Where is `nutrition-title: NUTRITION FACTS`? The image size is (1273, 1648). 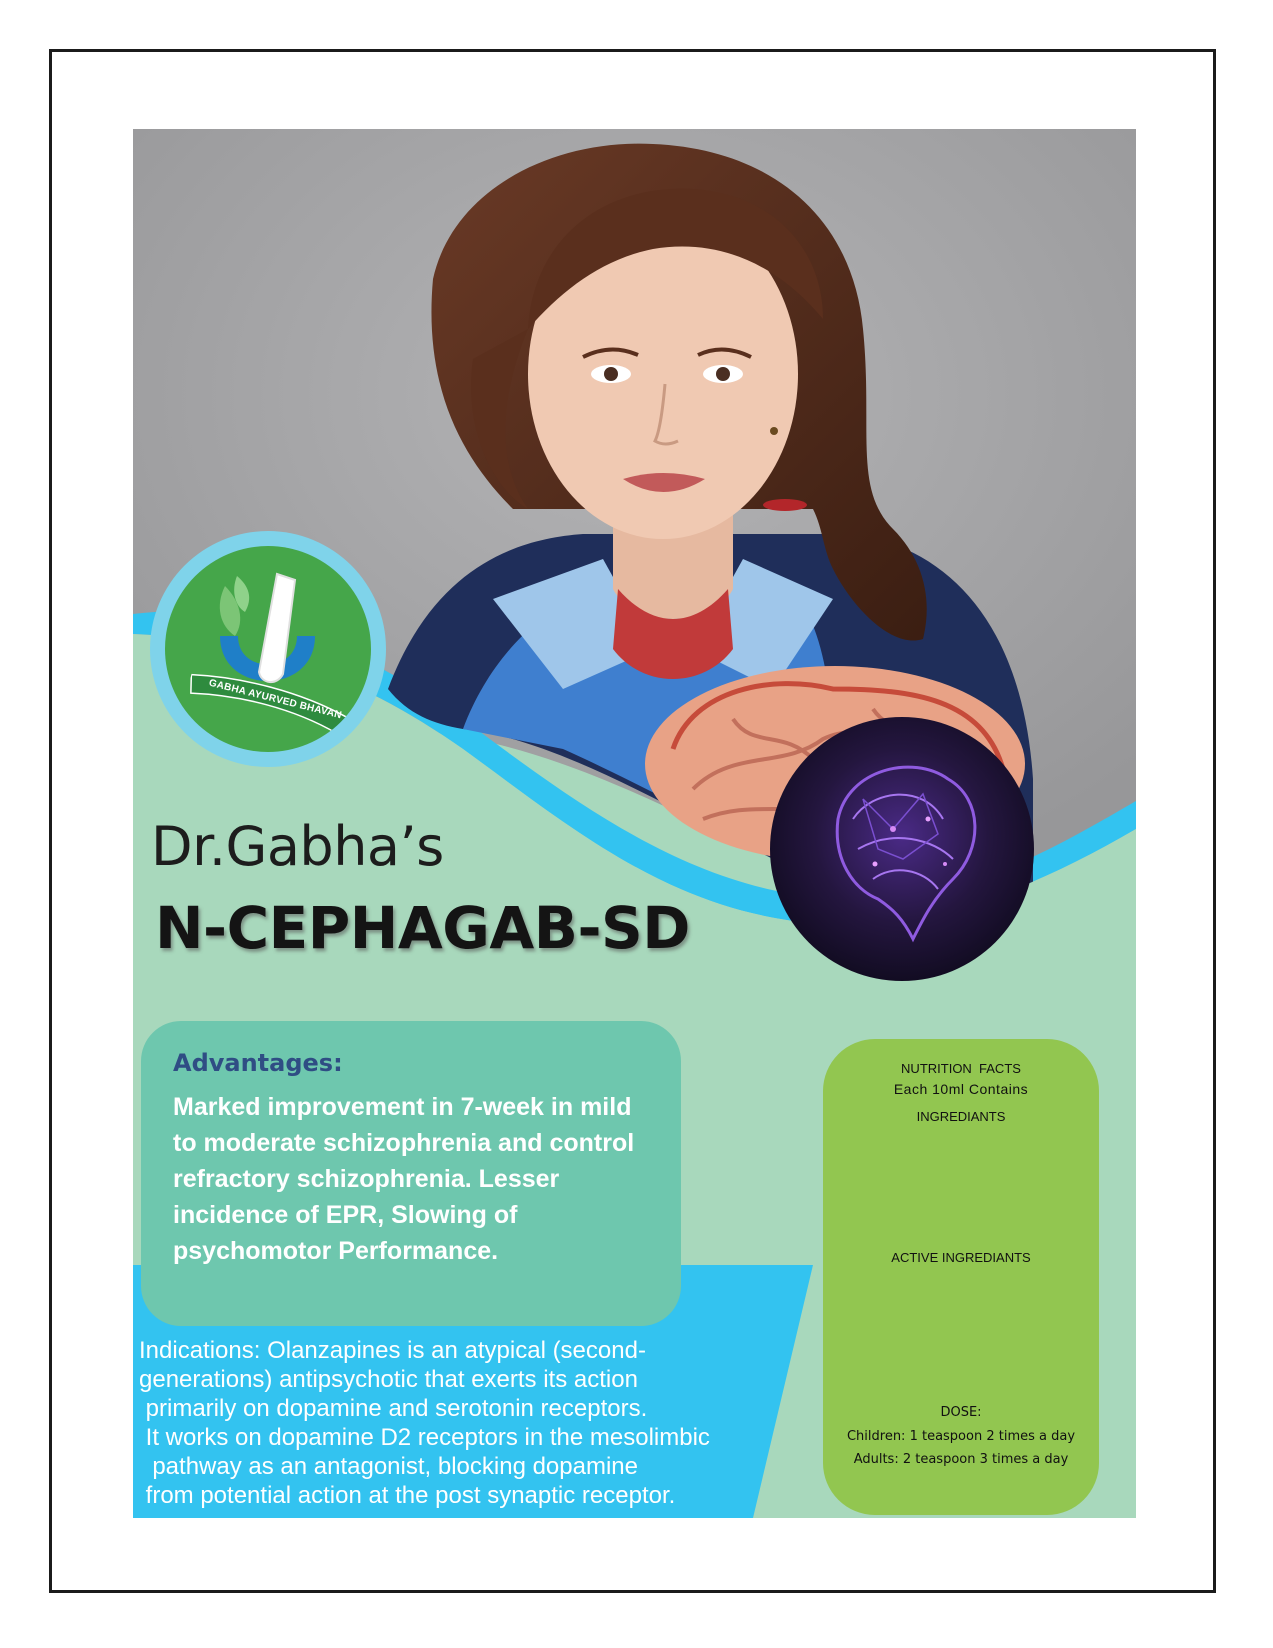
nutrition-title: NUTRITION FACTS is located at coordinates (961, 1068).